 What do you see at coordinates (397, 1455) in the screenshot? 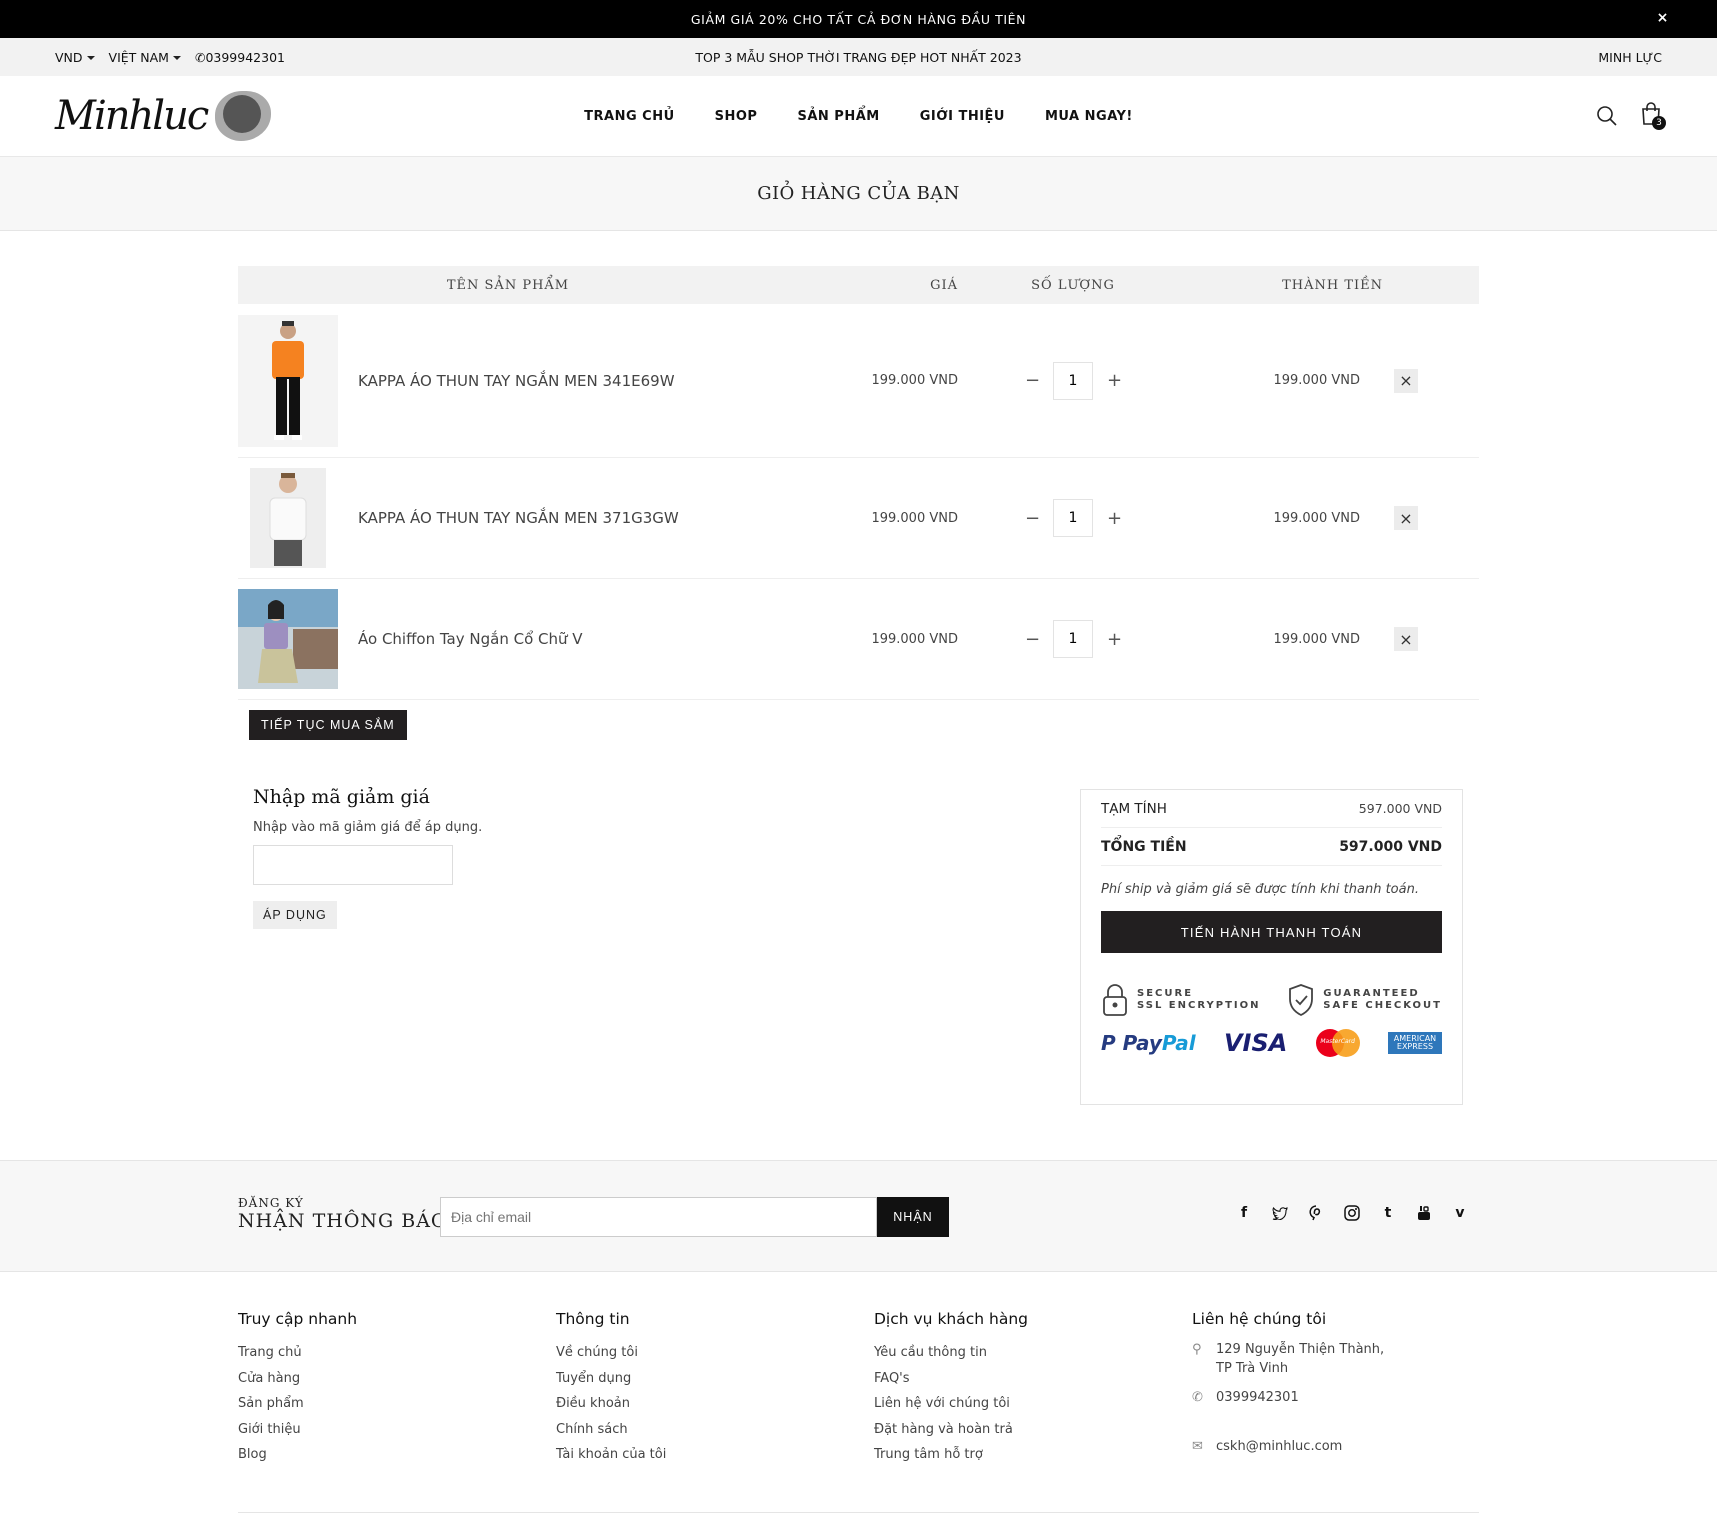
I see `footer-link: Blog` at bounding box center [397, 1455].